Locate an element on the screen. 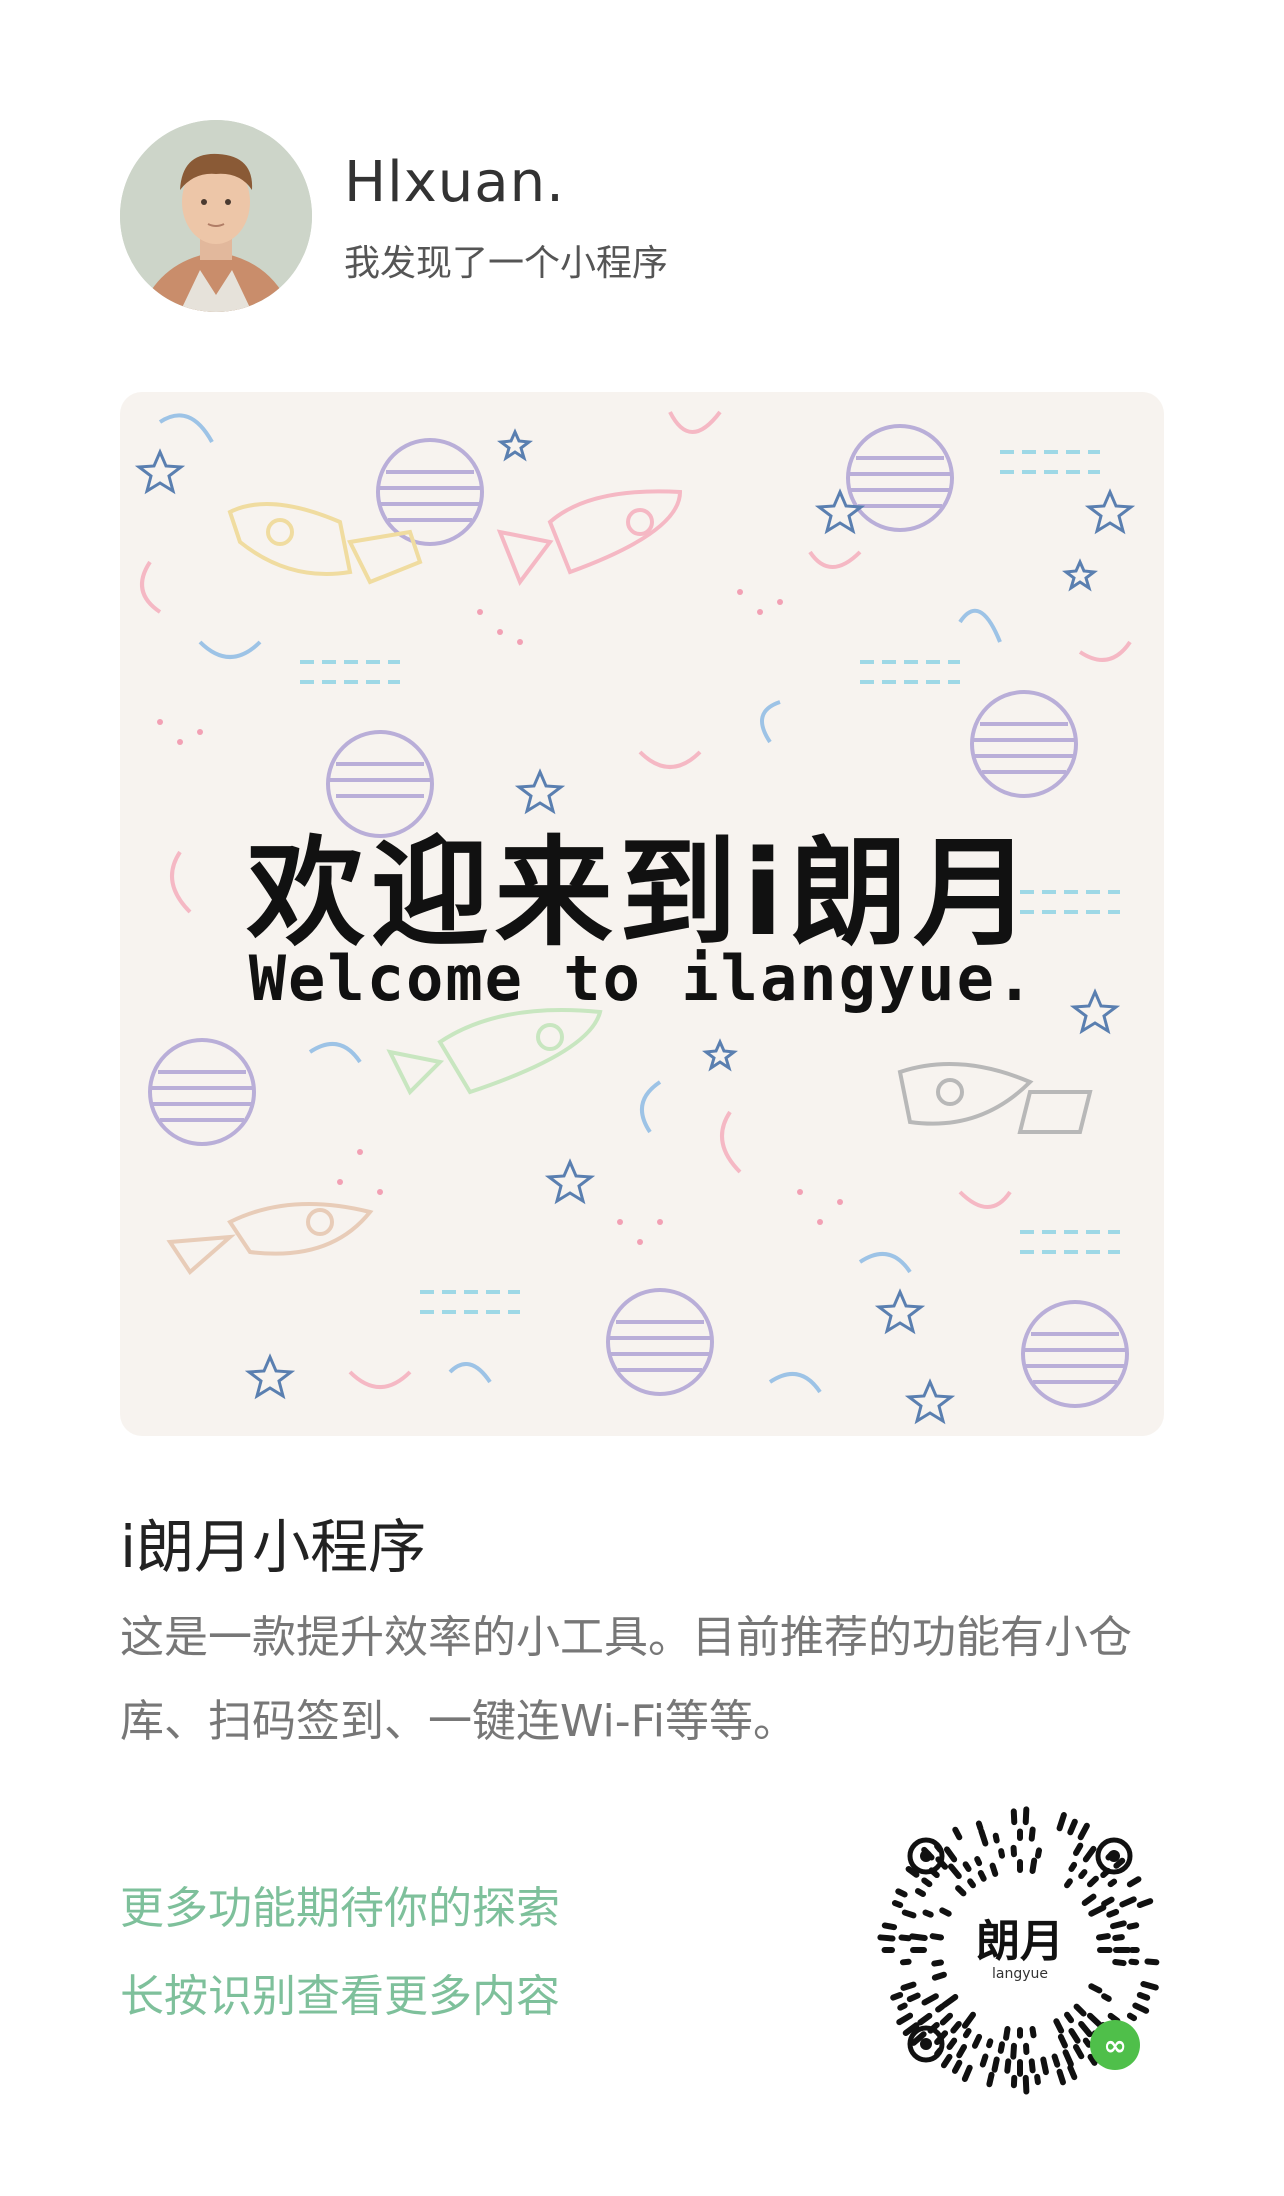 This screenshot has height=2196, width=1284. qr-logo-sub: langyue is located at coordinates (1020, 1974).